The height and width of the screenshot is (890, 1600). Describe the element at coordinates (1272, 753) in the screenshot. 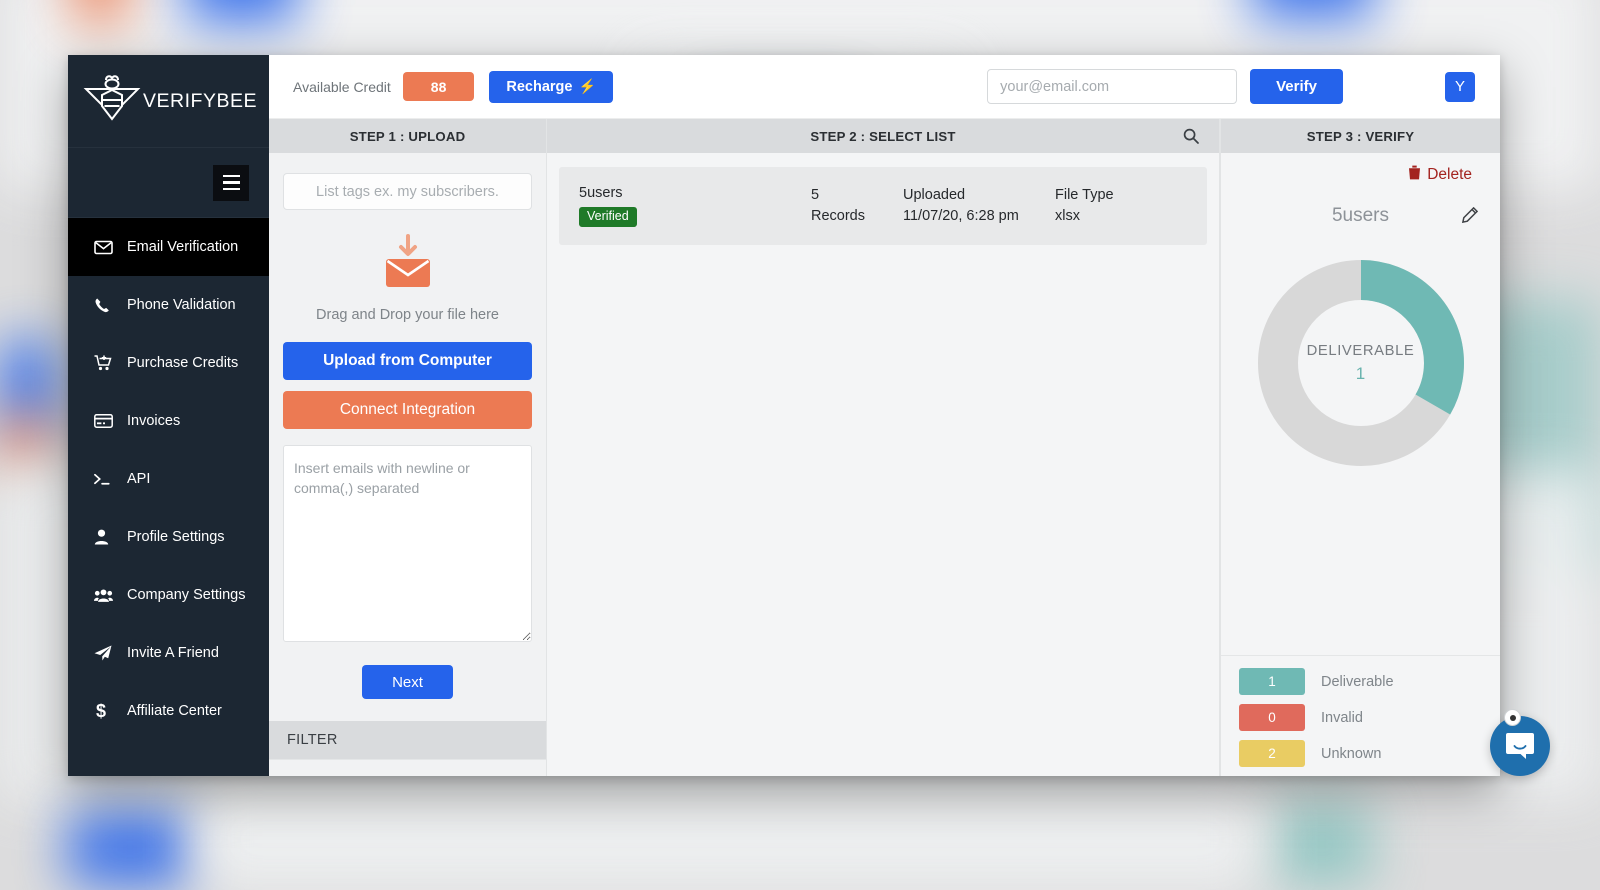

I see `legend-count: 2` at that location.